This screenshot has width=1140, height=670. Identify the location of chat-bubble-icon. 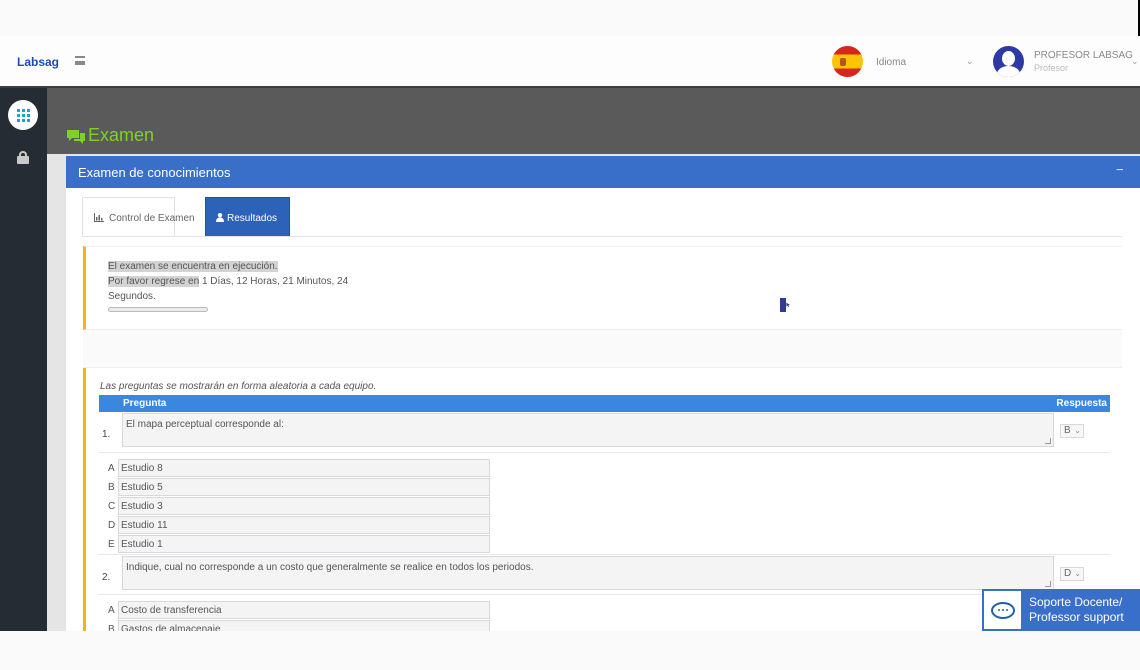
(1003, 610).